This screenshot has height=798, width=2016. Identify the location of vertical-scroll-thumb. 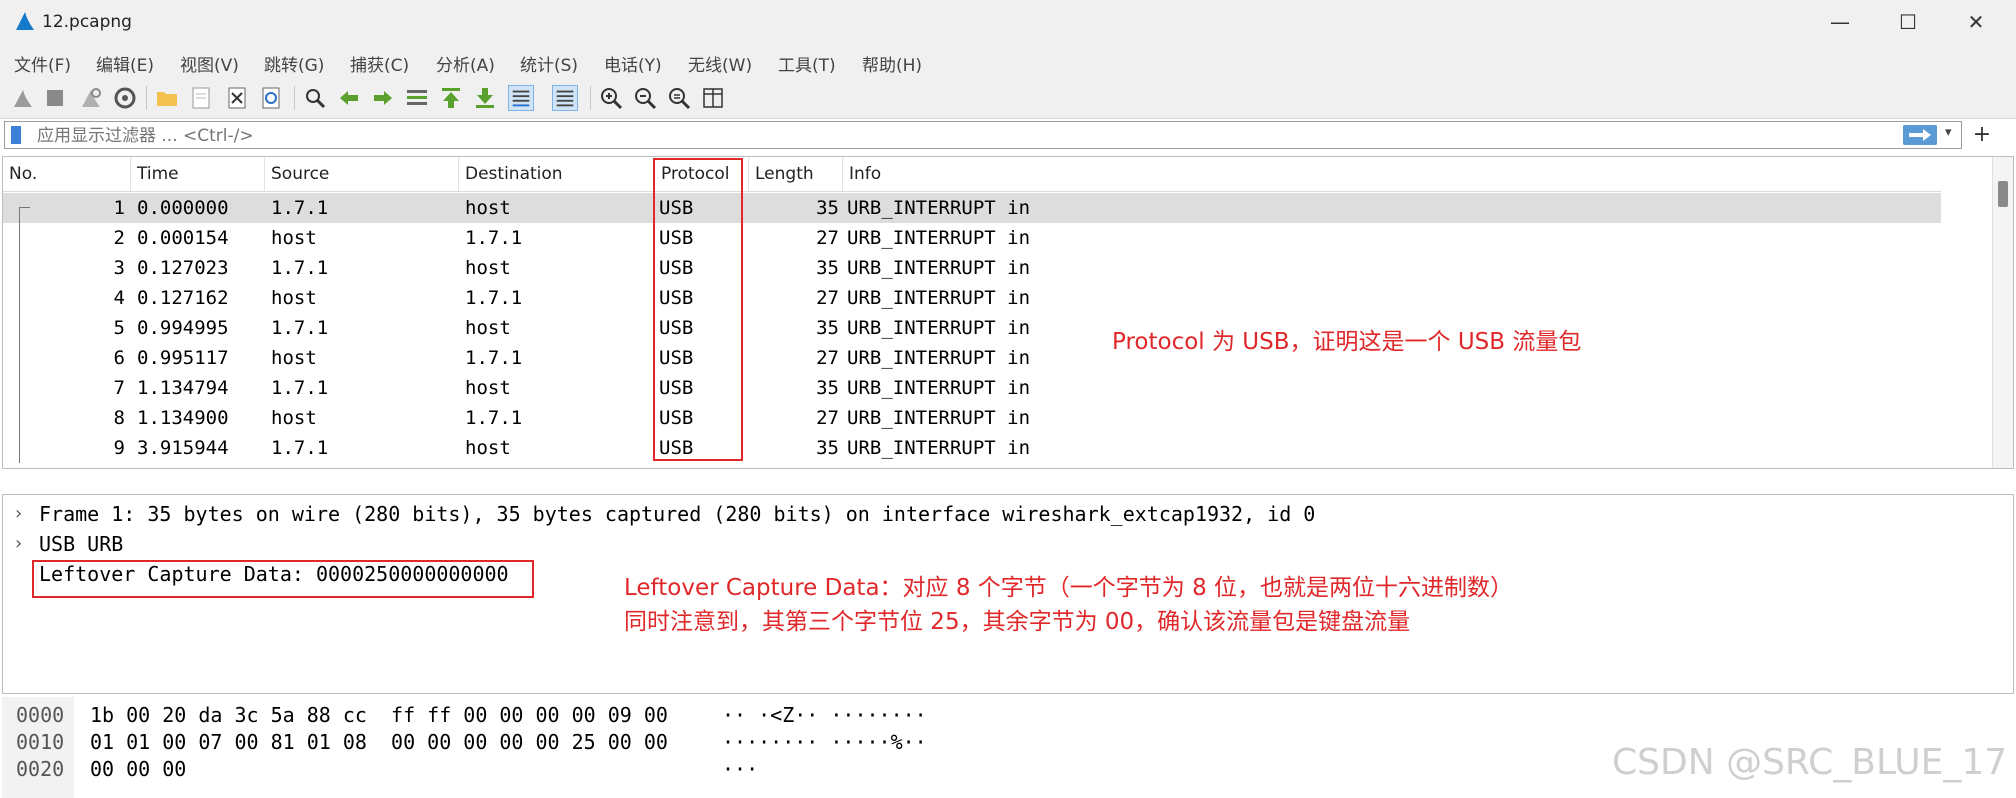
(2003, 194).